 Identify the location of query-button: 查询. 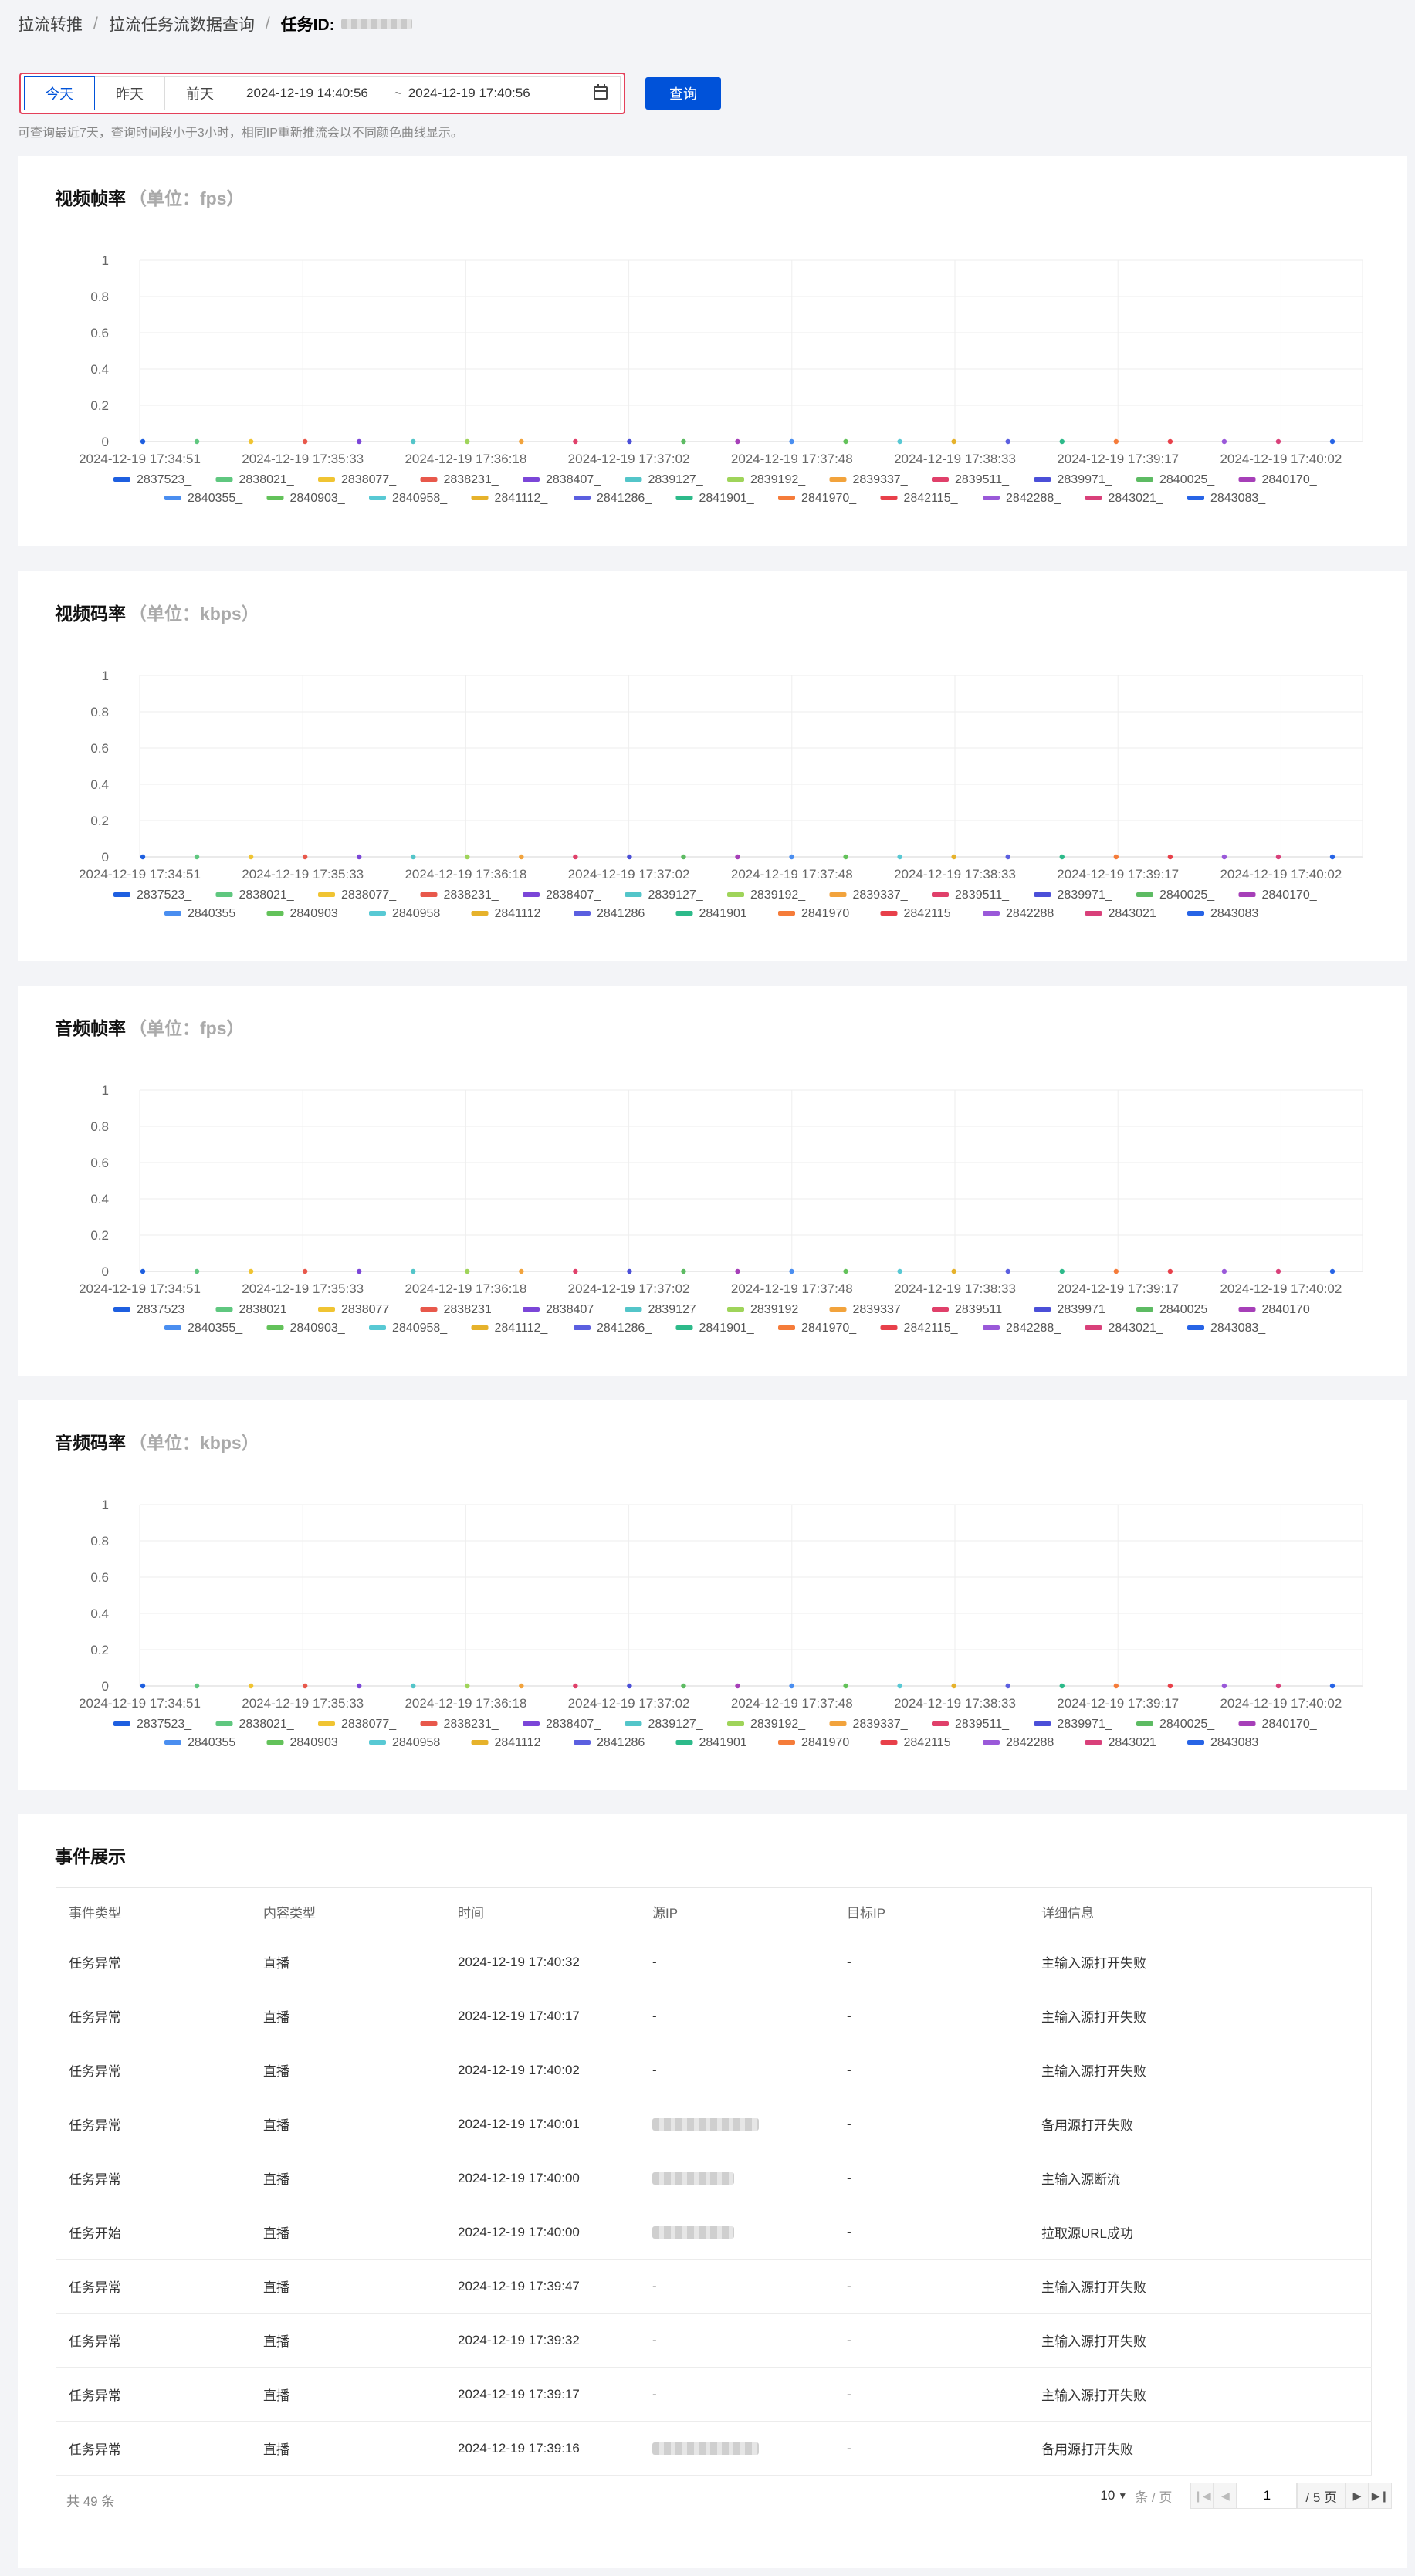
(683, 93).